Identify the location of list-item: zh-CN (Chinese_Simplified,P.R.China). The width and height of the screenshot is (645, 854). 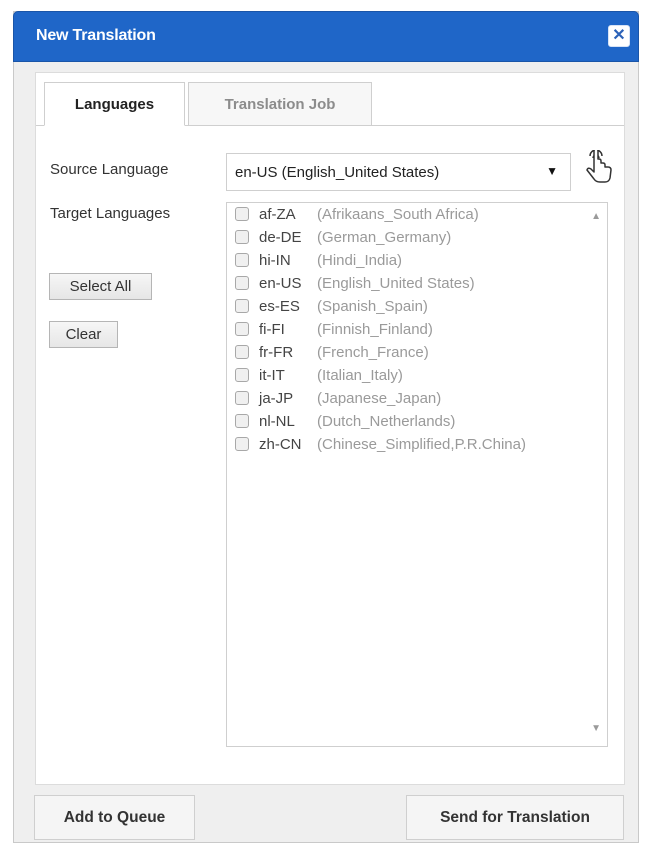
(380, 444).